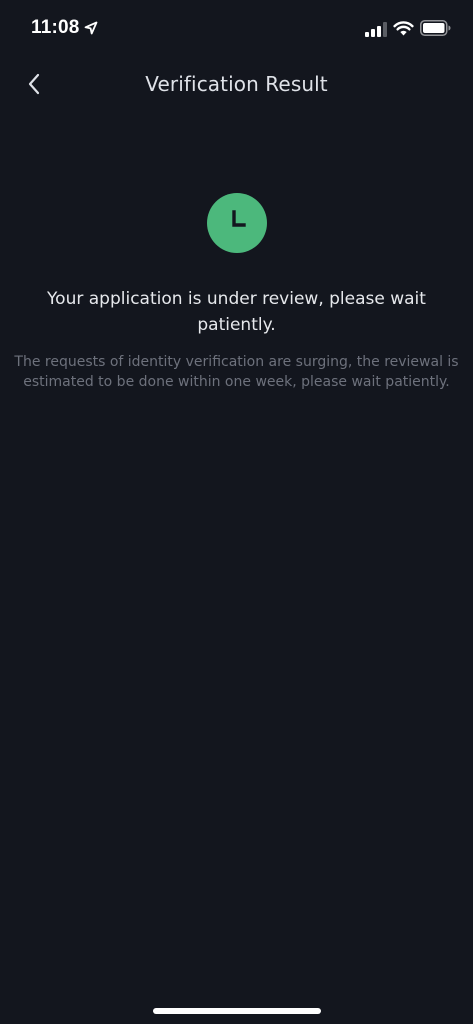  I want to click on page-title: Verification Result, so click(236, 84).